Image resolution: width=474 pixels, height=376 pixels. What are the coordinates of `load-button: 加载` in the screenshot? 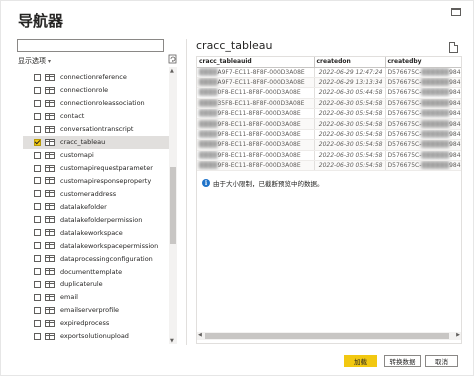 It's located at (360, 361).